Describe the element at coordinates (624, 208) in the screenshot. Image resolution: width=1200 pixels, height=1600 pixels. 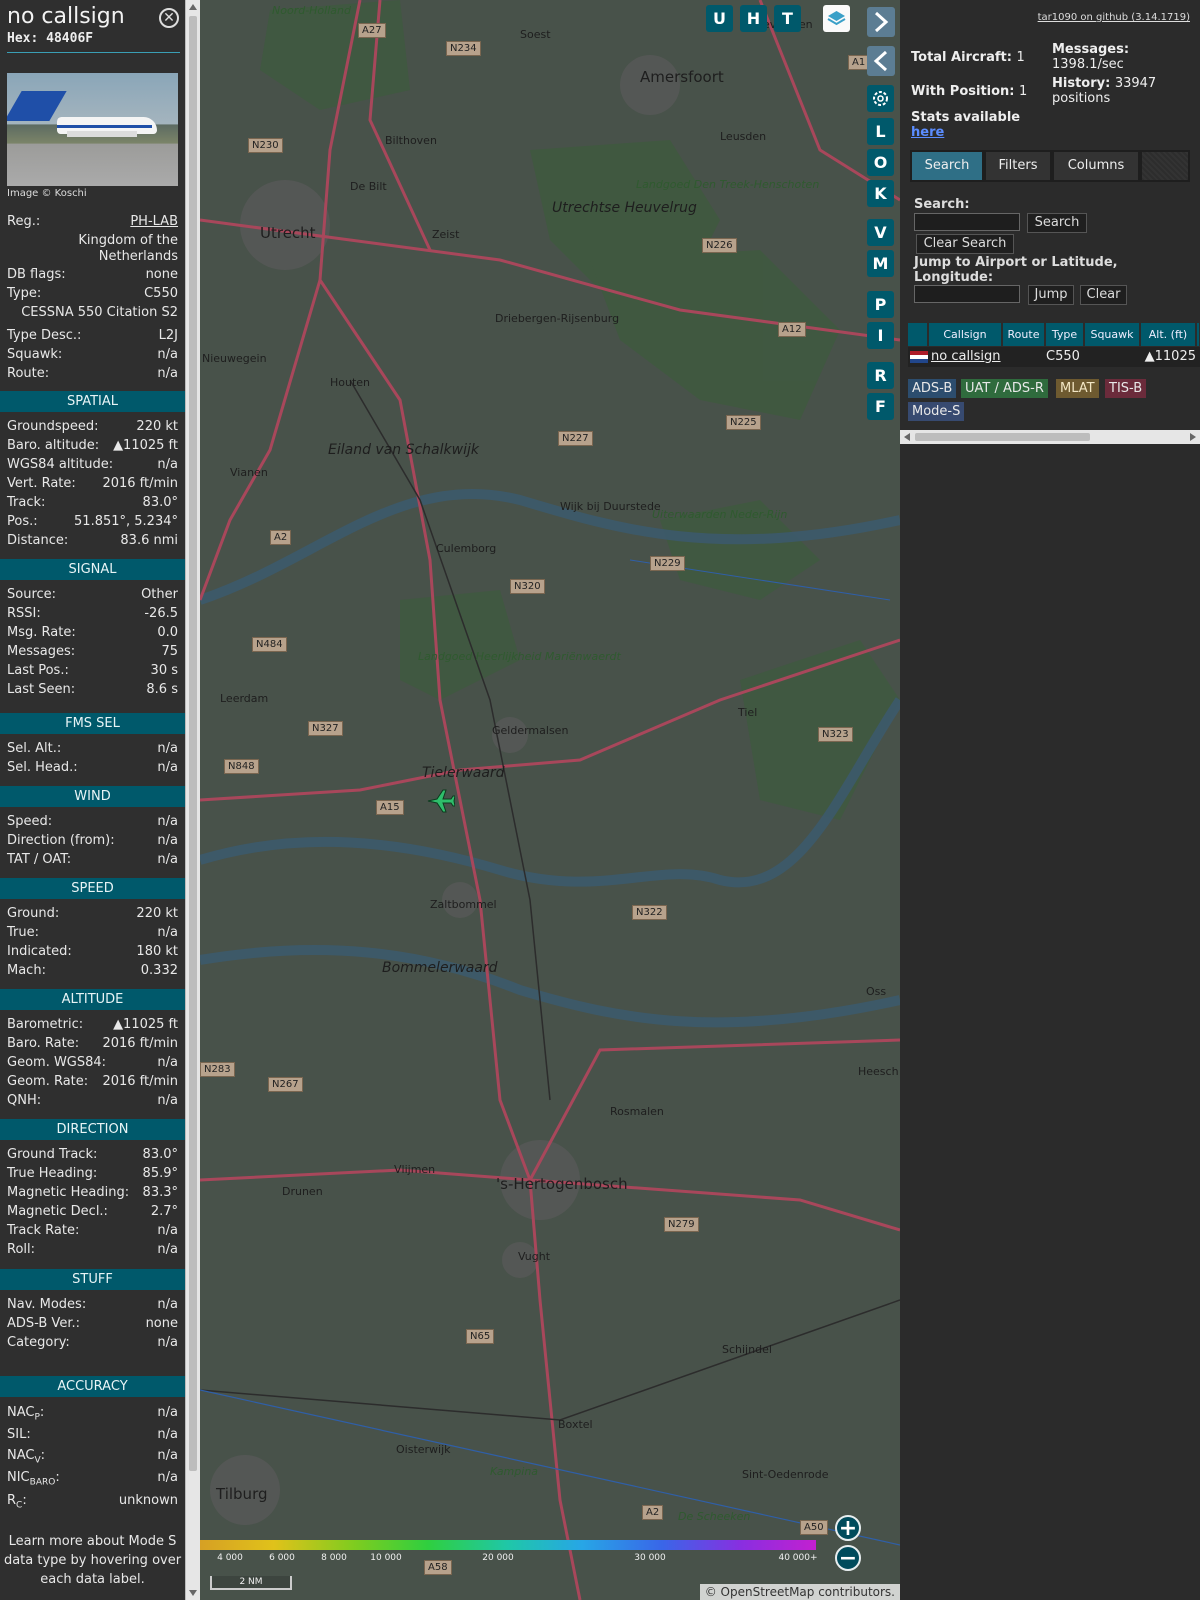
I see `map-place-label: Utrechtse Heuvelrug` at that location.